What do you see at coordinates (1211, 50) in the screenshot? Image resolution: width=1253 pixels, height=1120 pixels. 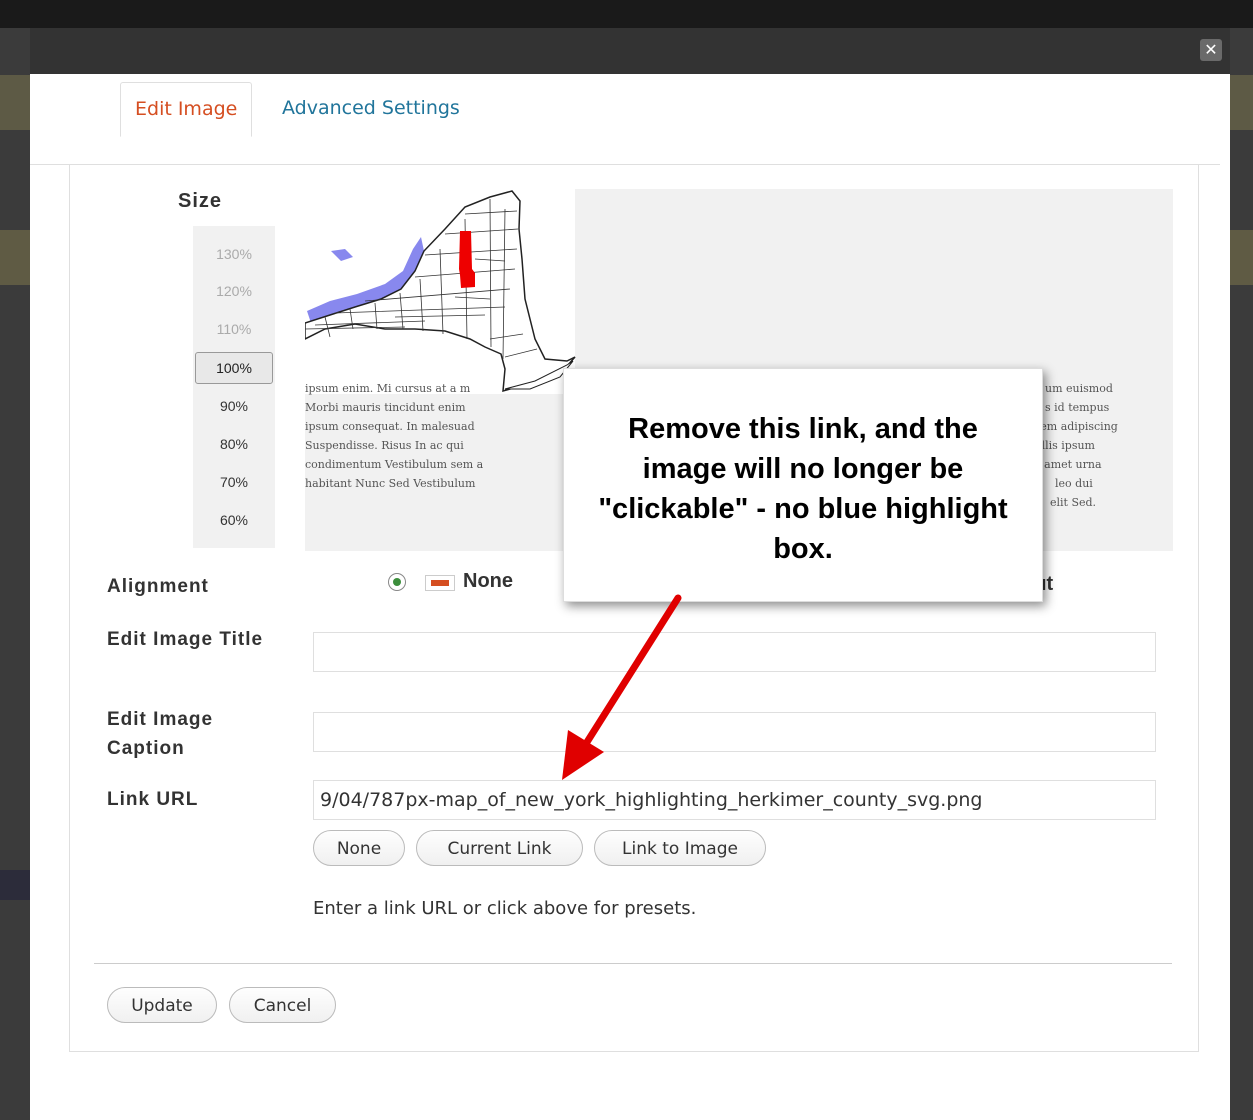 I see `close-icon: ✕` at bounding box center [1211, 50].